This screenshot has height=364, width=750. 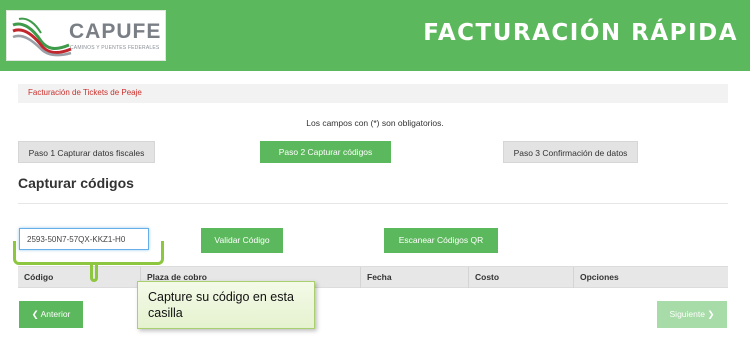 What do you see at coordinates (441, 240) in the screenshot?
I see `scan-qr-button: Escanear Códigos QR` at bounding box center [441, 240].